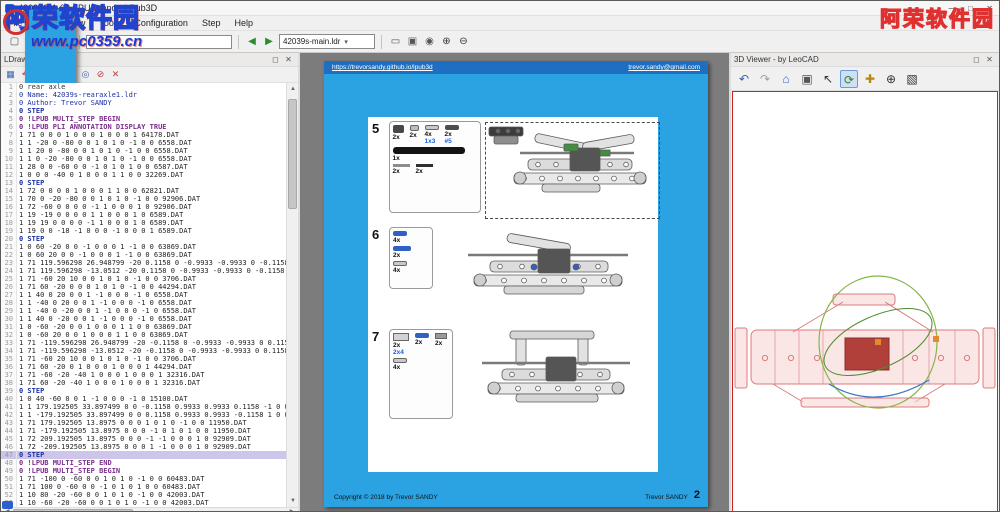 This screenshot has width=1000, height=512. What do you see at coordinates (989, 59) in the screenshot?
I see `viewer-close-icon` at bounding box center [989, 59].